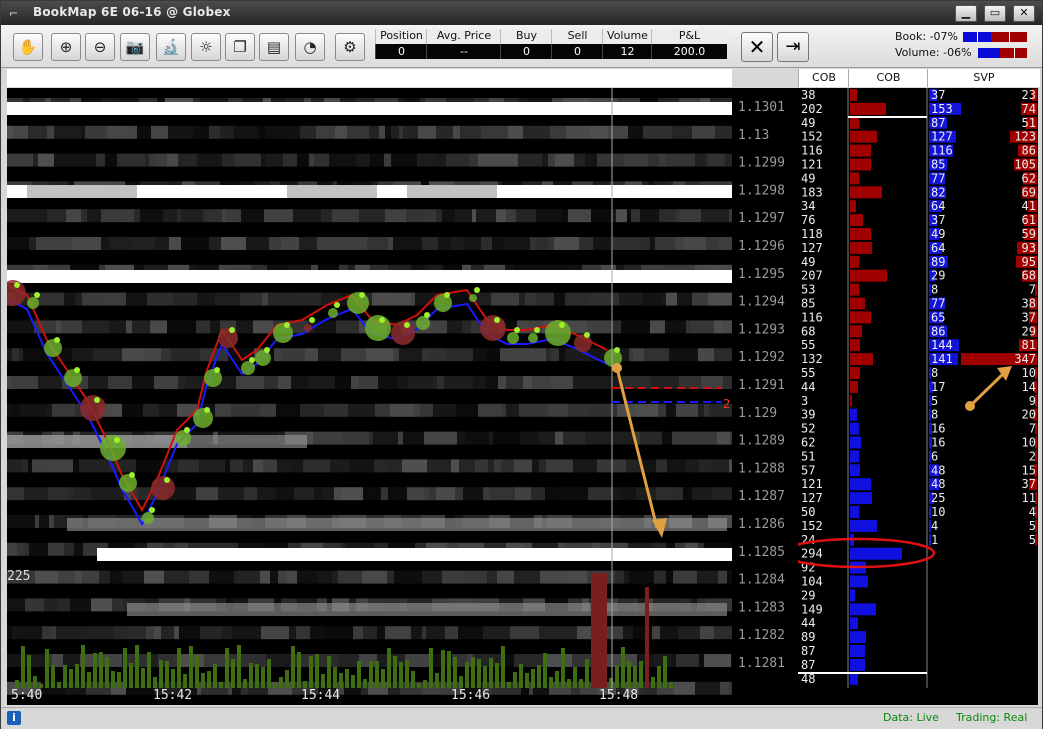  Describe the element at coordinates (100, 47) in the screenshot. I see `zoom-out-tool-button: ⊖` at that location.